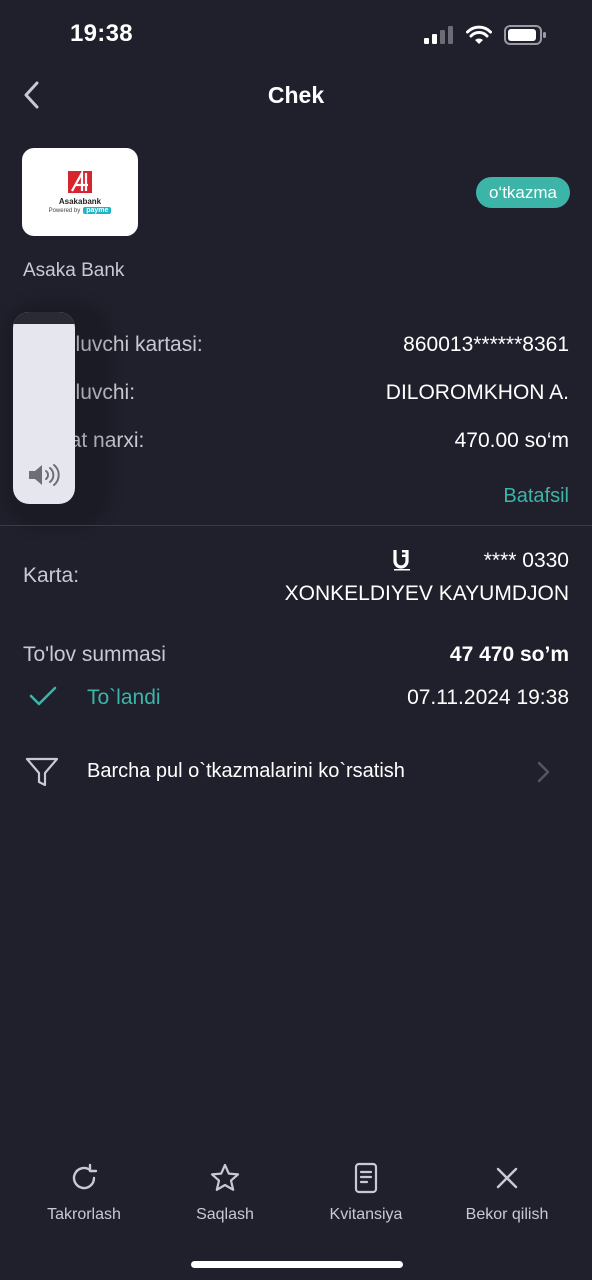  I want to click on logo-powered-text: Powered by, so click(64, 210).